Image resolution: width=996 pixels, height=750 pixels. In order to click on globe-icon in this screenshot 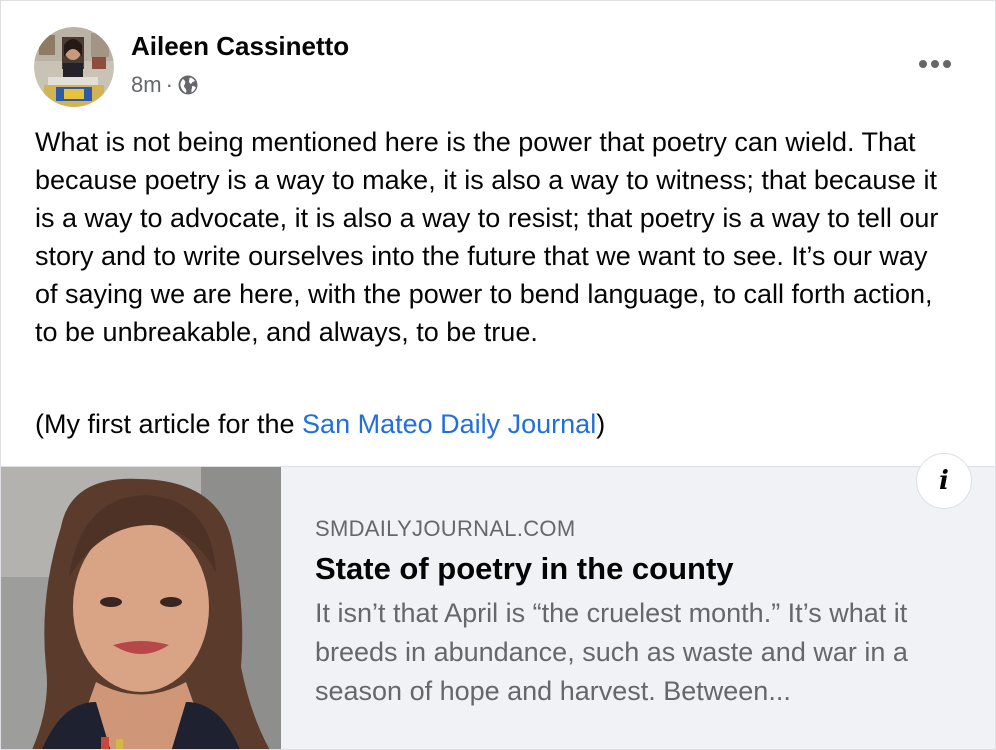, I will do `click(188, 85)`.